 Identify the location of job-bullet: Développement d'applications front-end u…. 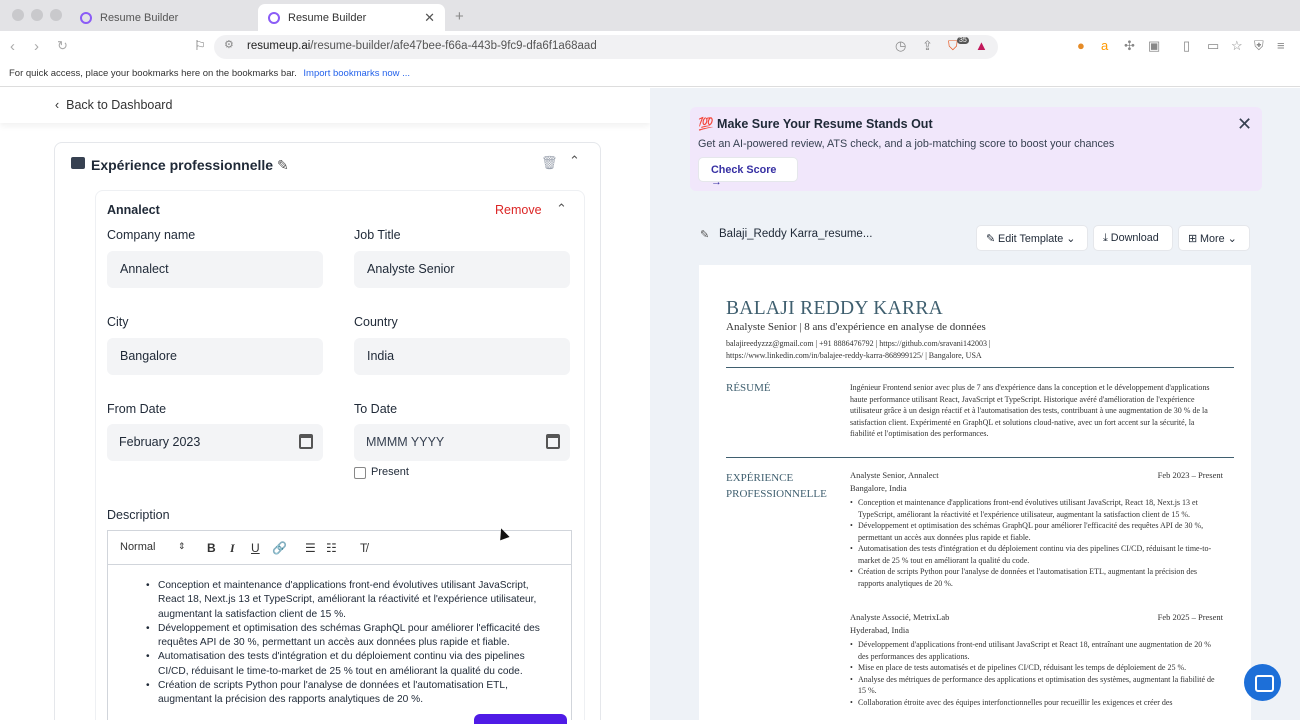
(1035, 650).